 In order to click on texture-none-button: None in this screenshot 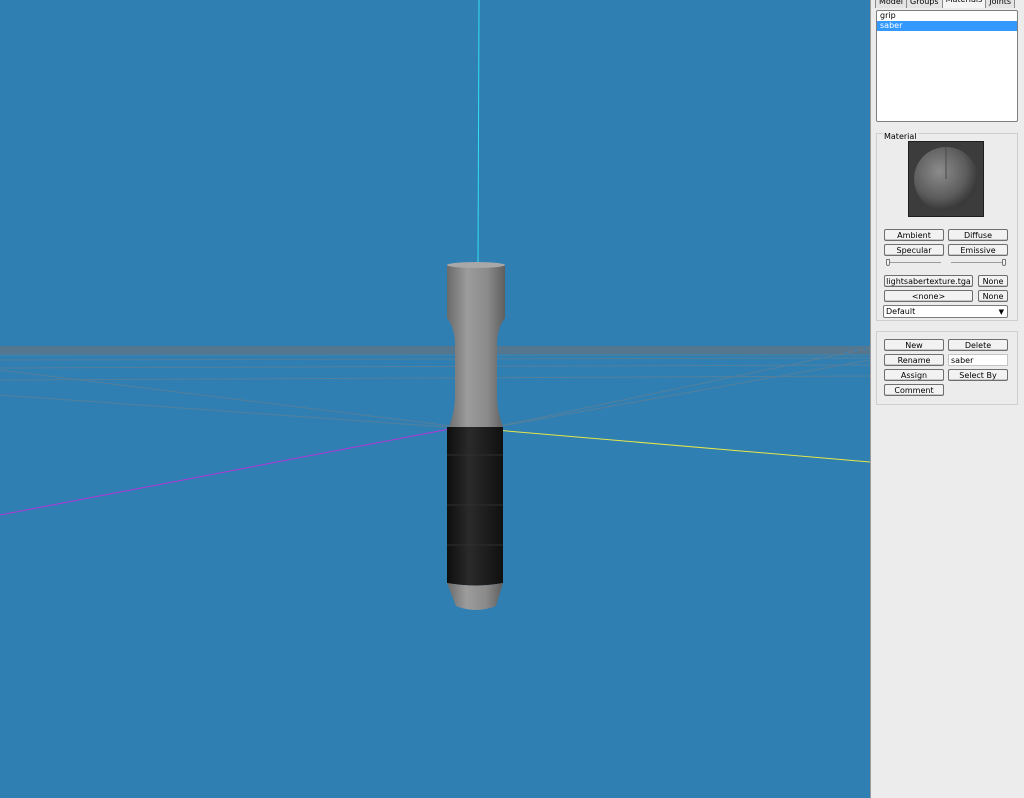, I will do `click(993, 281)`.